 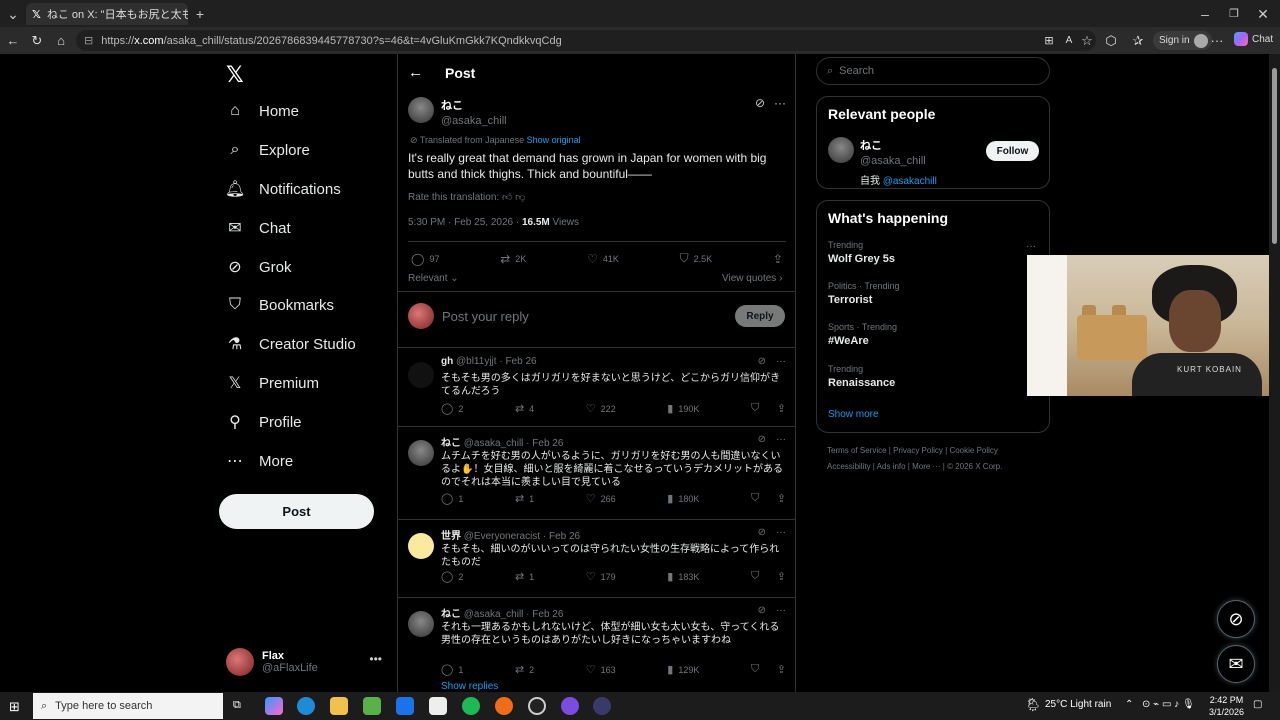 What do you see at coordinates (1217, 41) in the screenshot?
I see `browser-menu-icon: ···` at bounding box center [1217, 41].